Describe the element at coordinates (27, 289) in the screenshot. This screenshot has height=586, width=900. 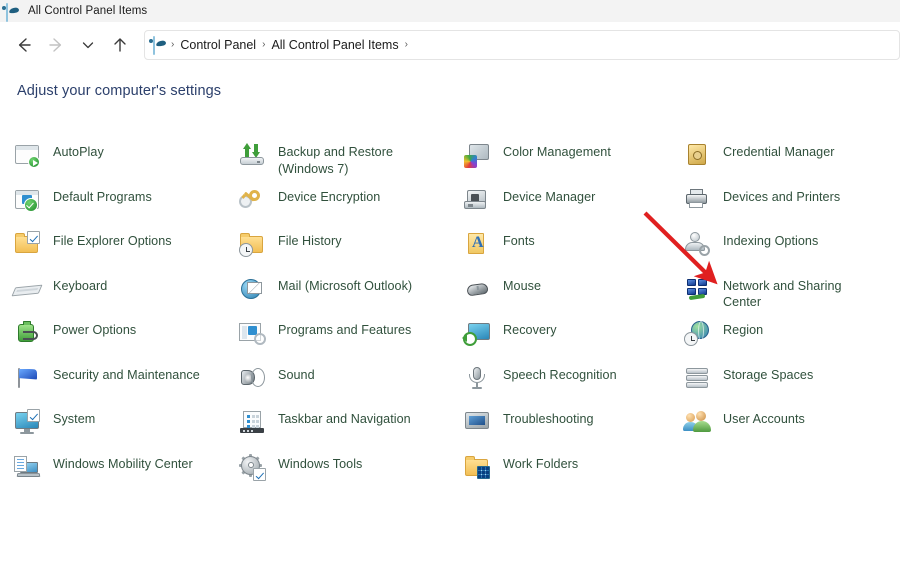
I see `keyboard-icon` at that location.